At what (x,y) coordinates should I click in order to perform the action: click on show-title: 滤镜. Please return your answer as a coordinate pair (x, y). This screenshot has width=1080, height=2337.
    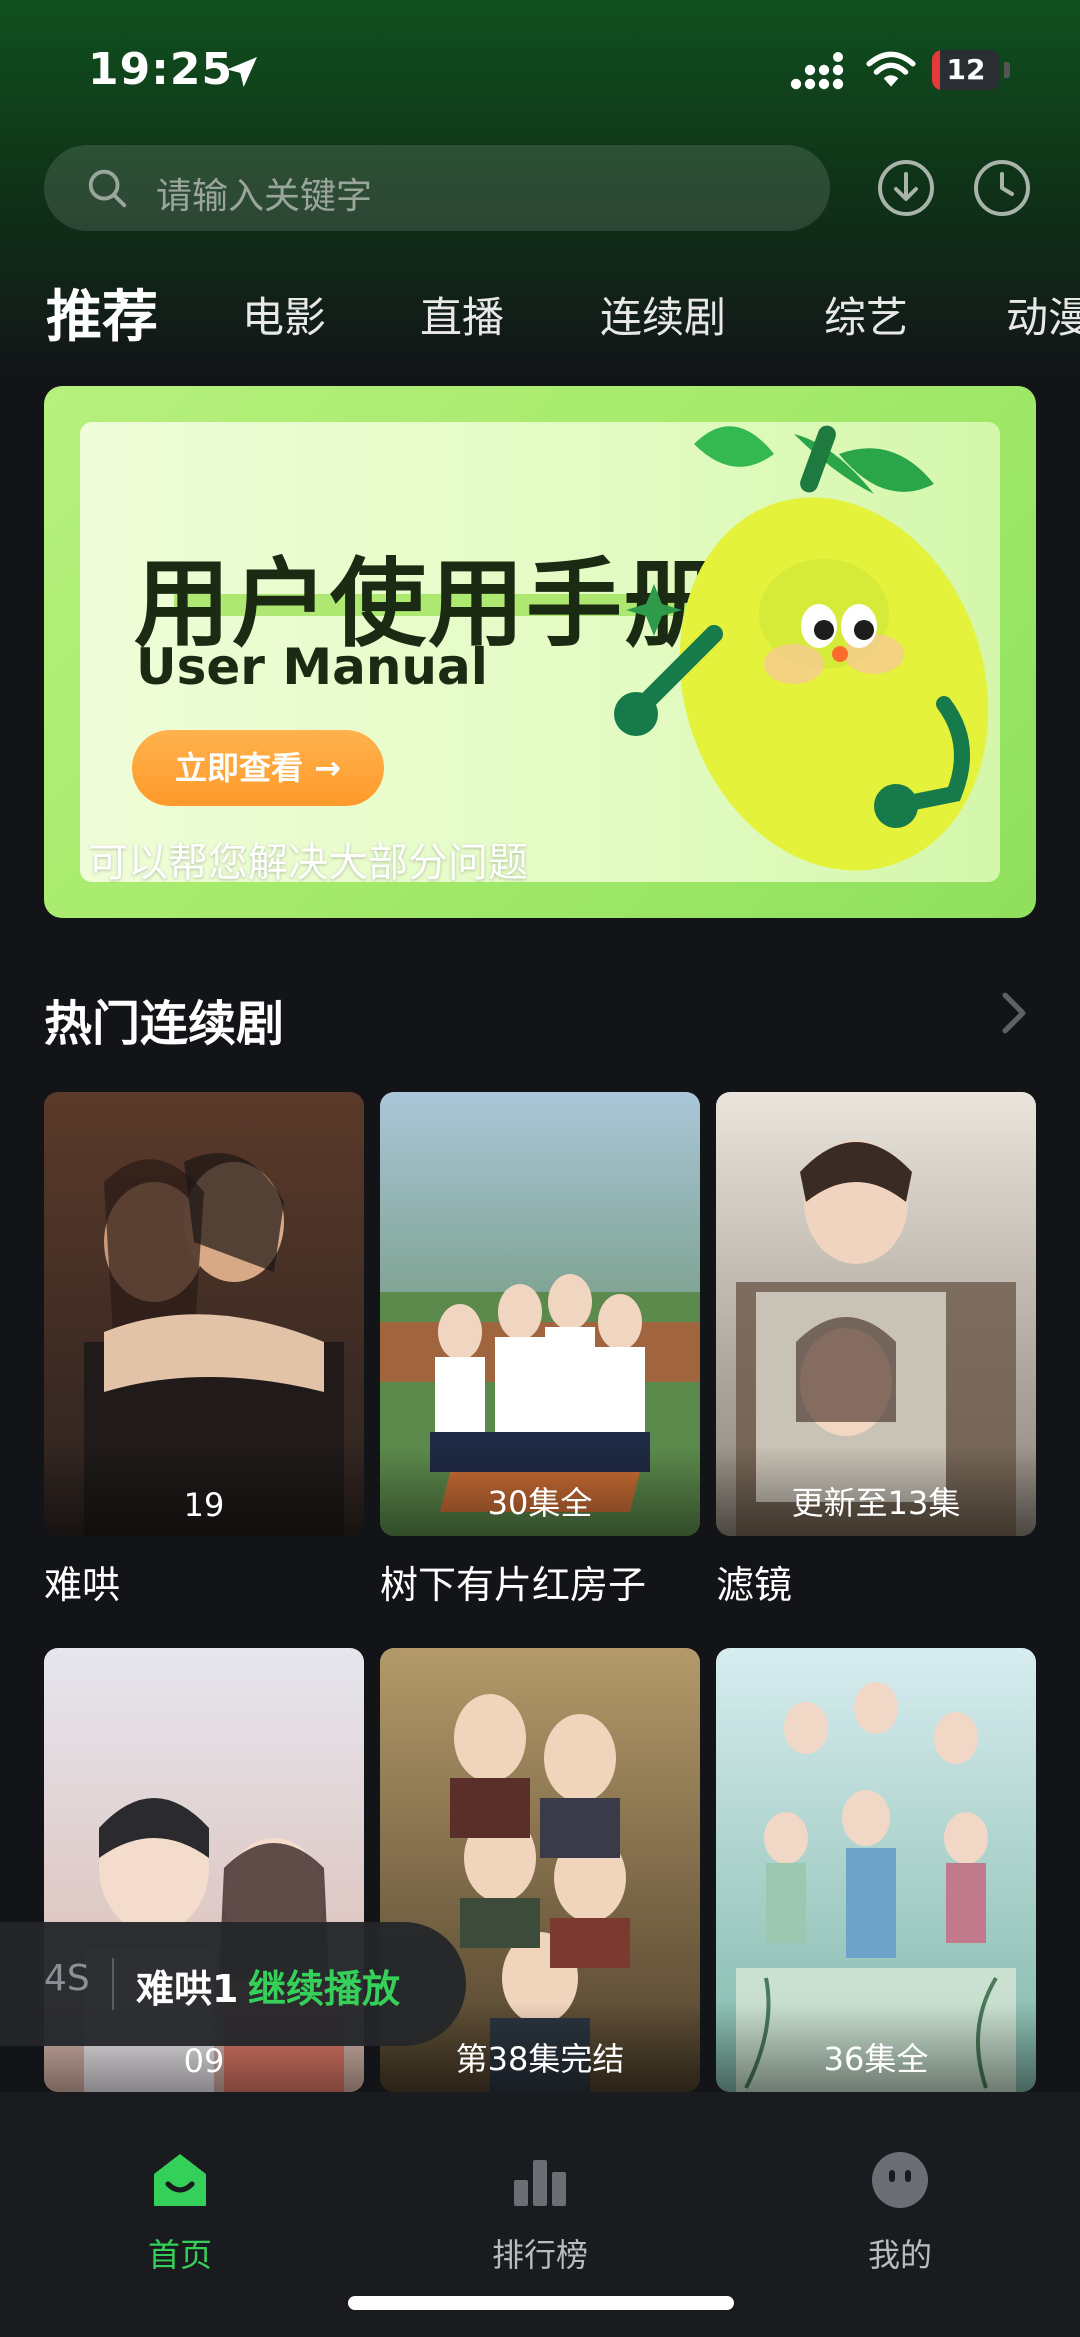
    Looking at the image, I should click on (754, 1585).